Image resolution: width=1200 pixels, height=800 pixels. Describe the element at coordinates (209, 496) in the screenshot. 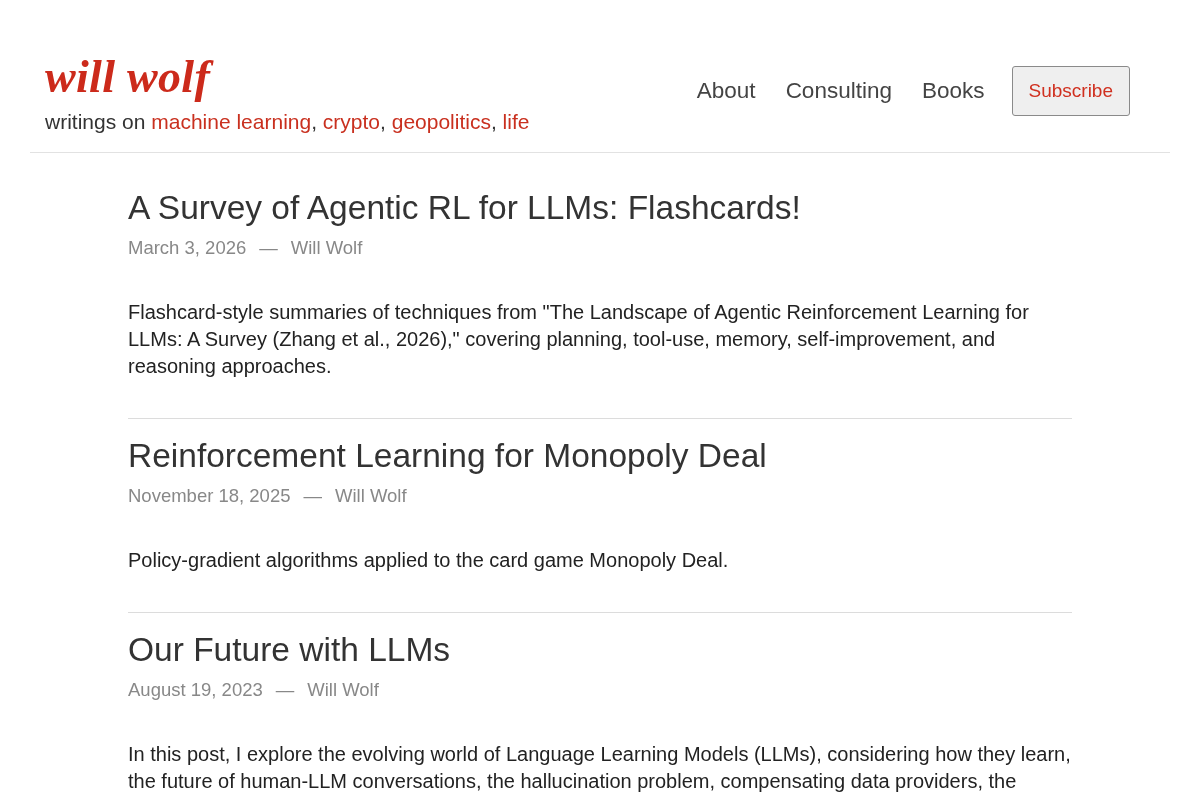

I see `post-date: November 18, 2025` at that location.